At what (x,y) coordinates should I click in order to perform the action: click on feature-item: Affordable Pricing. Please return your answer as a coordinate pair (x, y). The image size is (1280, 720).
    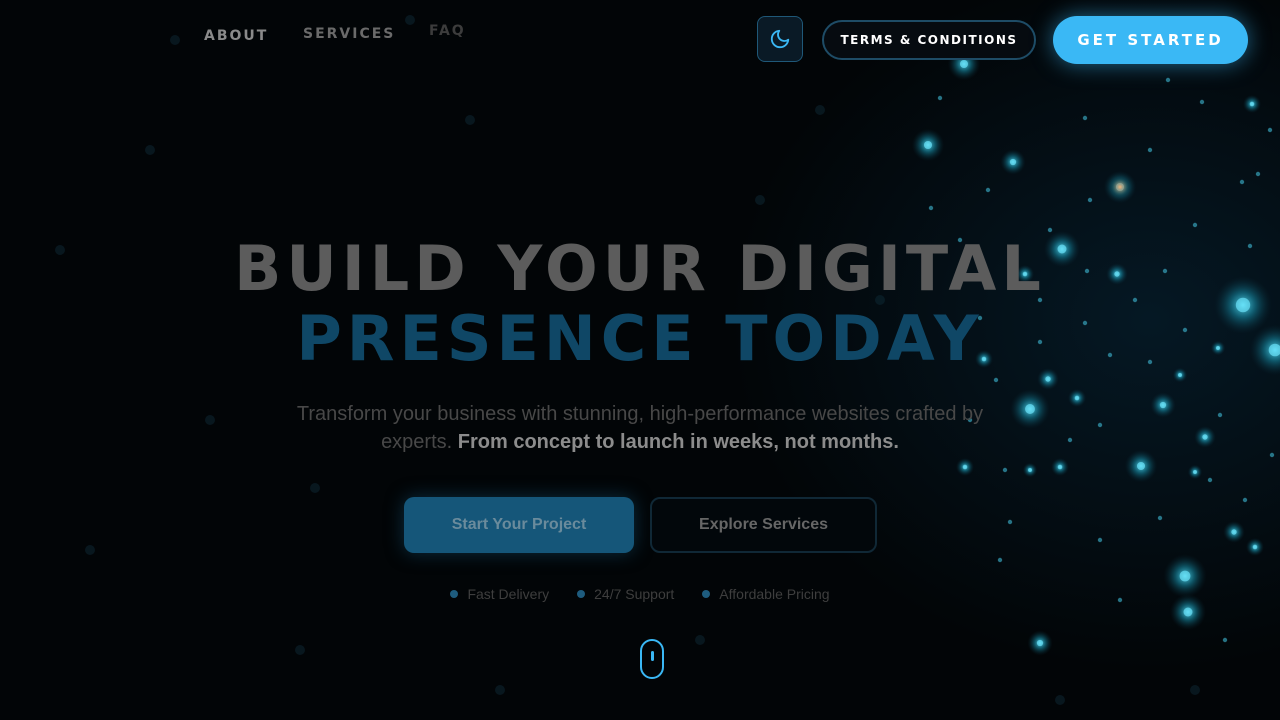
    Looking at the image, I should click on (766, 594).